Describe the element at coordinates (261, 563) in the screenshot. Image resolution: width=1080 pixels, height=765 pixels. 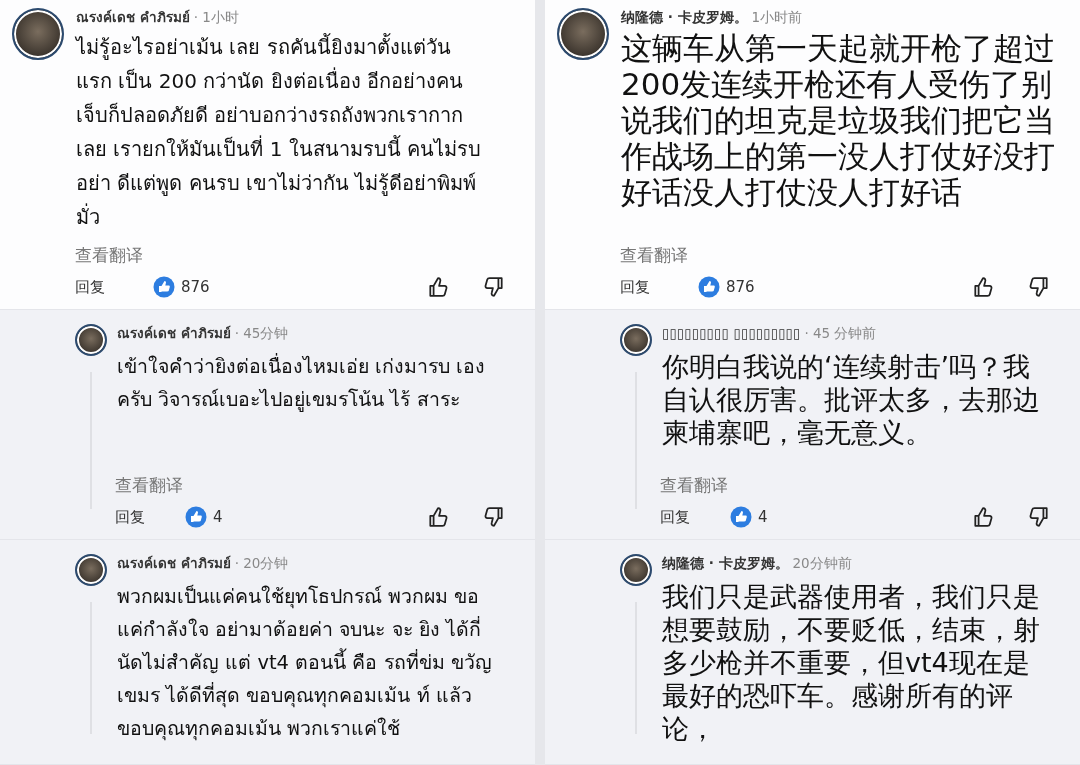
I see `comment-time: · 20分钟` at that location.